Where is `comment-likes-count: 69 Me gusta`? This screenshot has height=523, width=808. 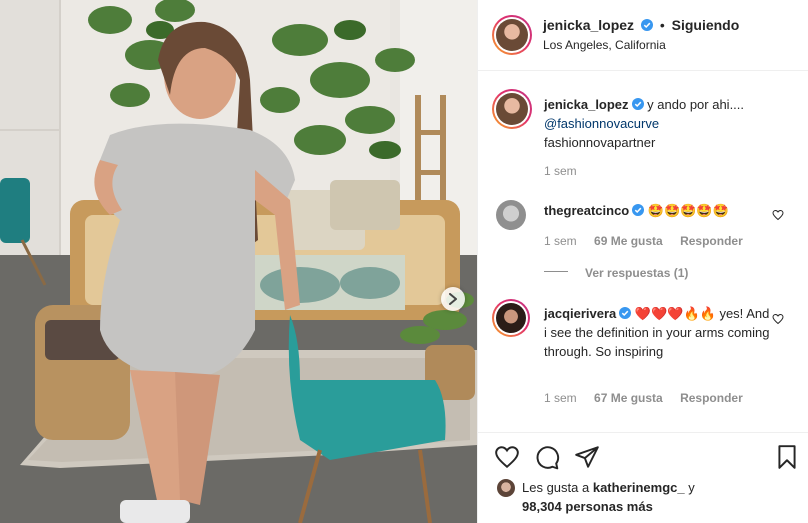
comment-likes-count: 69 Me gusta is located at coordinates (628, 241).